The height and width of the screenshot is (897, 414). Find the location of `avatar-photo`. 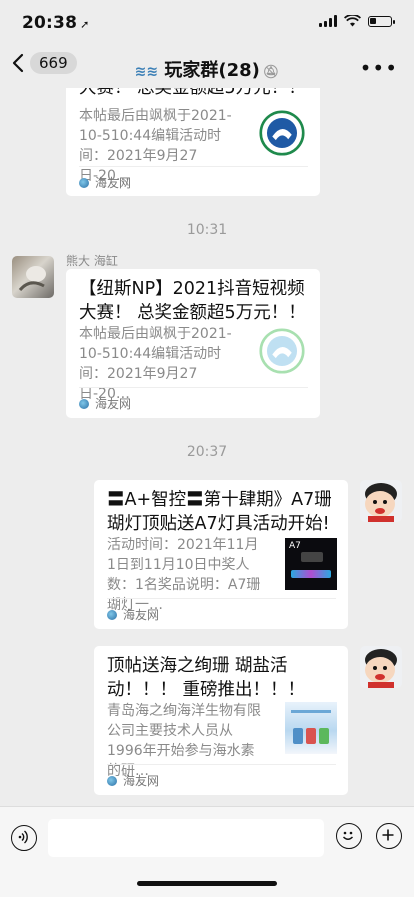

avatar-photo is located at coordinates (32, 279).